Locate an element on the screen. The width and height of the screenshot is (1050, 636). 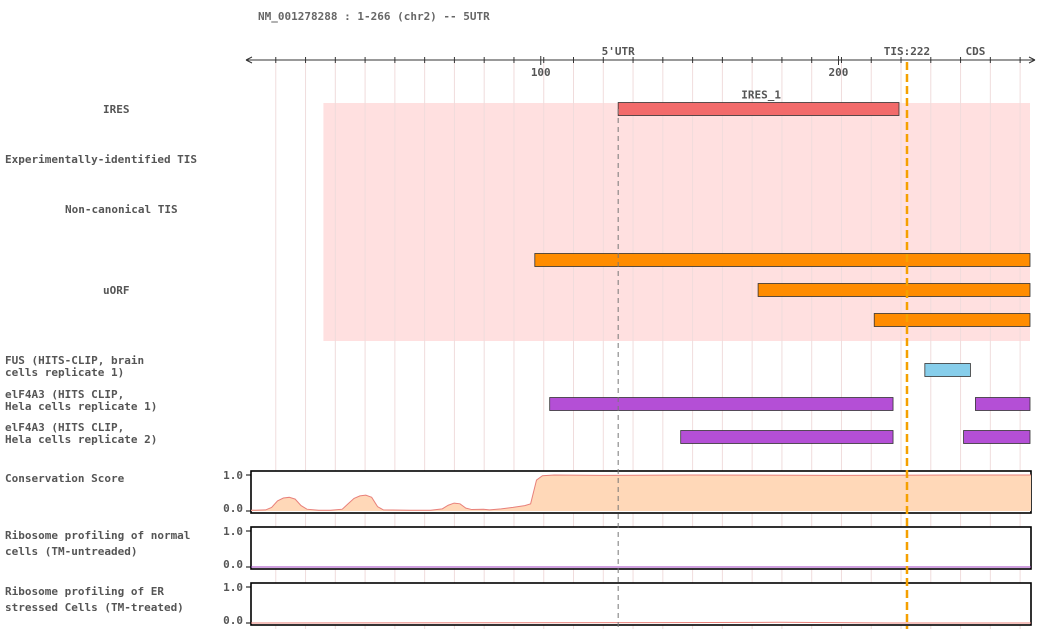
track-label: Hela cells replicate 1) is located at coordinates (81, 406).